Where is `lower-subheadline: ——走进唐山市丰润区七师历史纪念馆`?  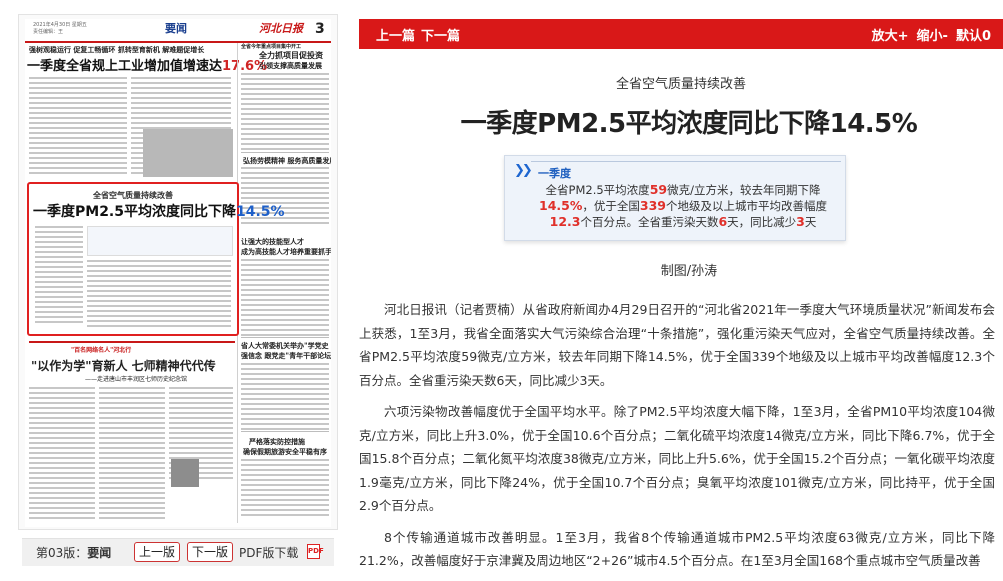 lower-subheadline: ——走进唐山市丰润区七师历史纪念馆 is located at coordinates (136, 379).